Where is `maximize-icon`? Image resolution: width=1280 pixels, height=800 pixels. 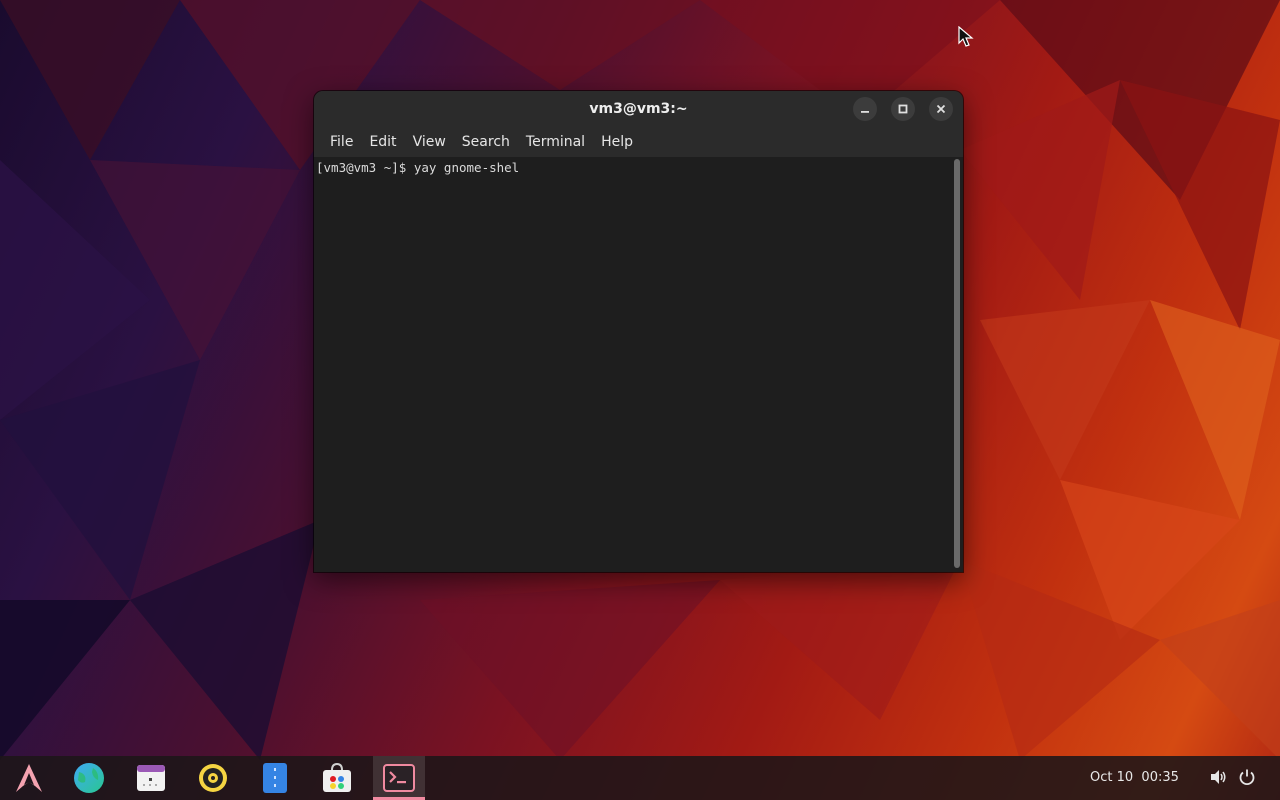 maximize-icon is located at coordinates (903, 109).